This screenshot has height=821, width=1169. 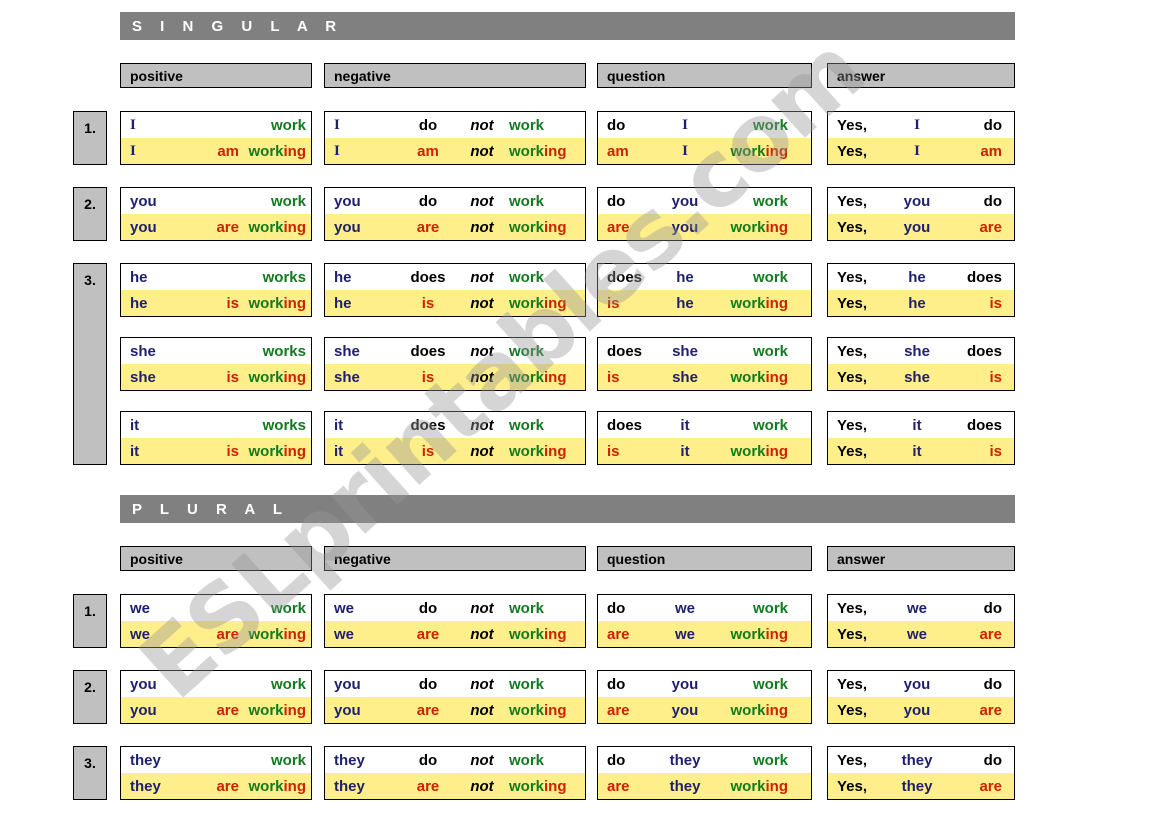 What do you see at coordinates (685, 277) in the screenshot?
I see `word-slot-s2: he` at bounding box center [685, 277].